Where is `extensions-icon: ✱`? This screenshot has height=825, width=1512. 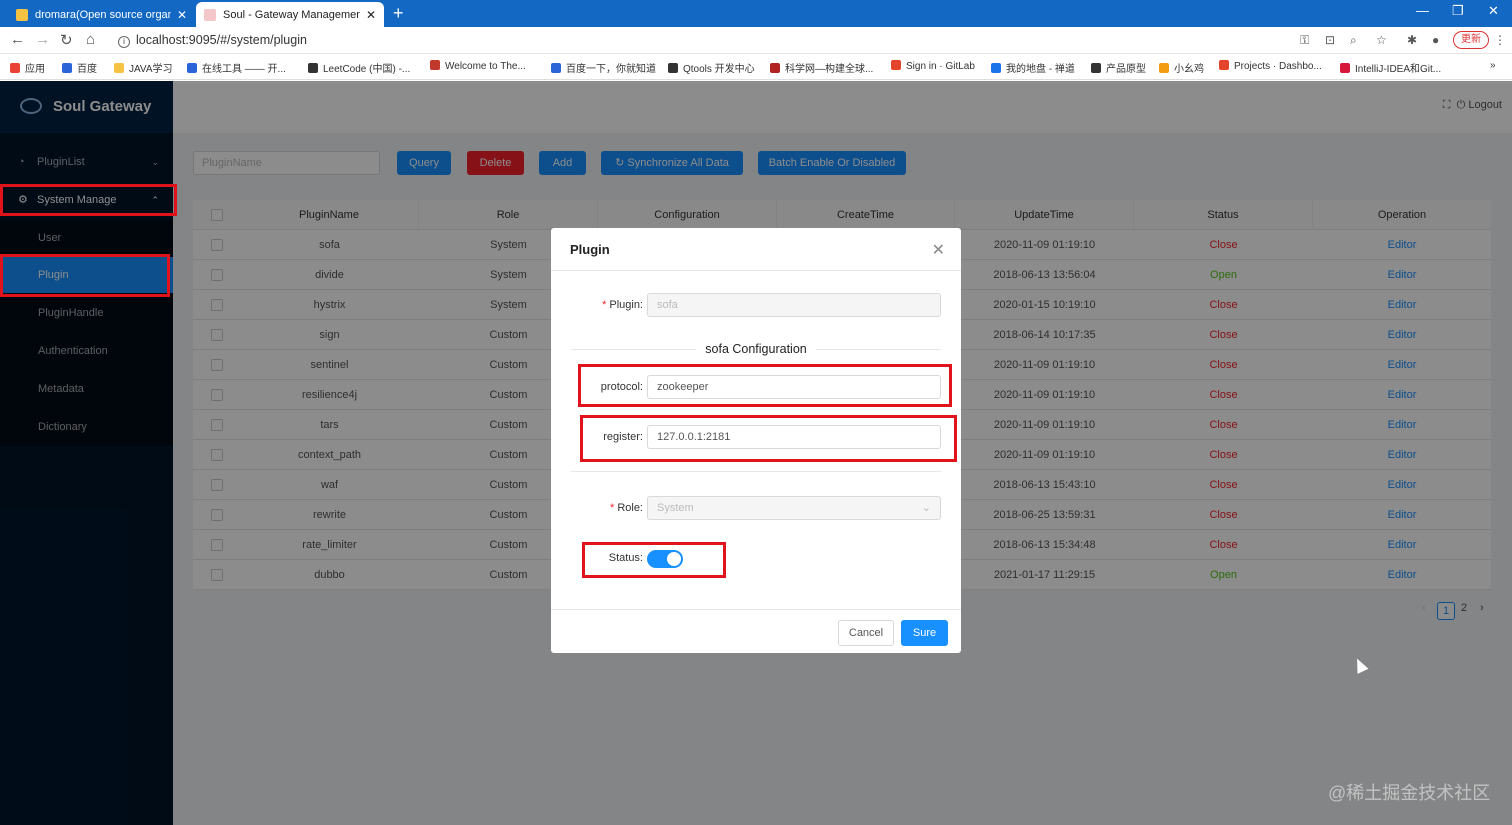 extensions-icon: ✱ is located at coordinates (1412, 40).